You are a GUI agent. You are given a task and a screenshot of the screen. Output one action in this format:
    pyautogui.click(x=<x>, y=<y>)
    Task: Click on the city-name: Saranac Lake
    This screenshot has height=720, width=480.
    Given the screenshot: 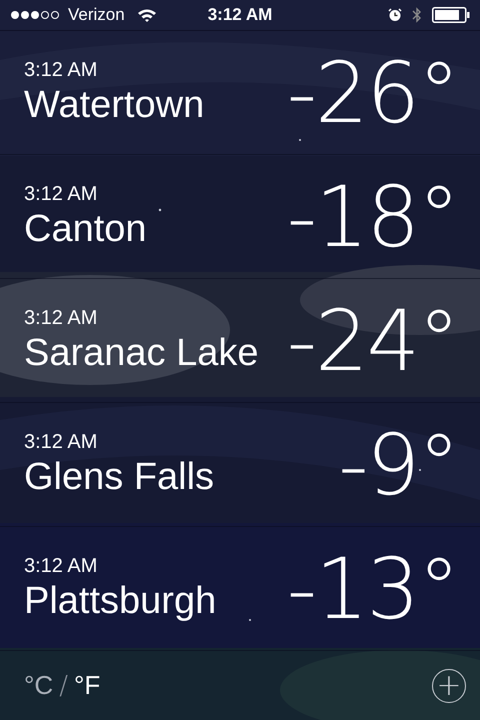 What is the action you would take?
    pyautogui.click(x=141, y=353)
    